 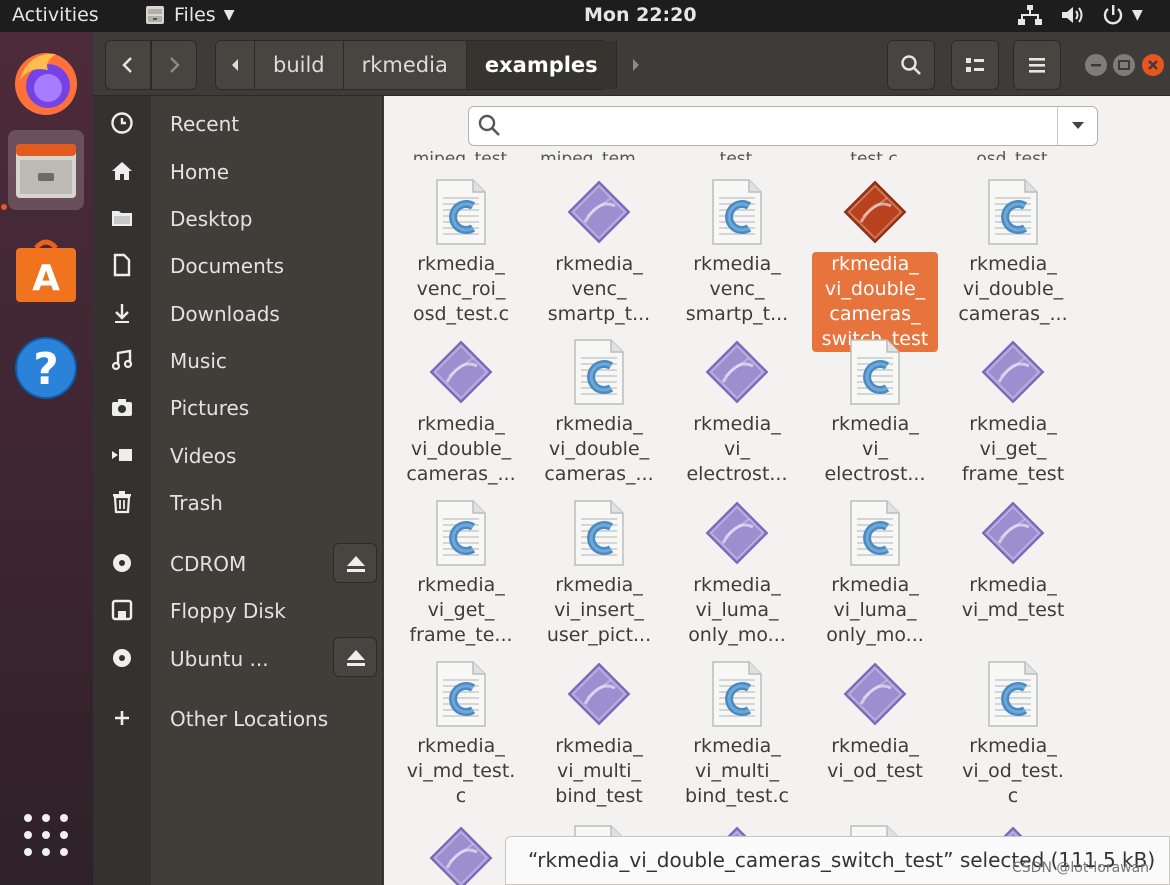 I want to click on partial-file-name: osd_test, so click(x=1012, y=154).